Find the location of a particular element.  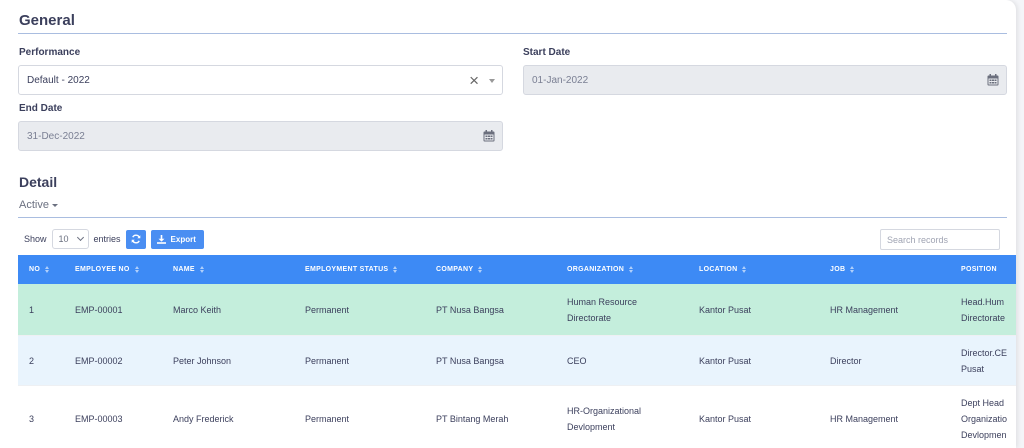

detail-divider is located at coordinates (512, 217).